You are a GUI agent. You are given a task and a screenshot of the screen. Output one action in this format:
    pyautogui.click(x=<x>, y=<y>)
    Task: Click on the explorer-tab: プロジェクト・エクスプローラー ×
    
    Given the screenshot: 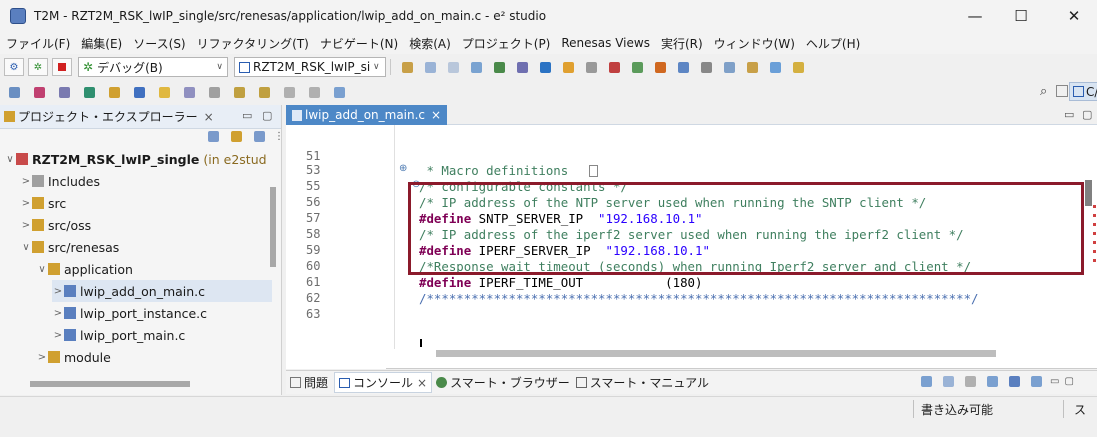 What is the action you would take?
    pyautogui.click(x=109, y=116)
    